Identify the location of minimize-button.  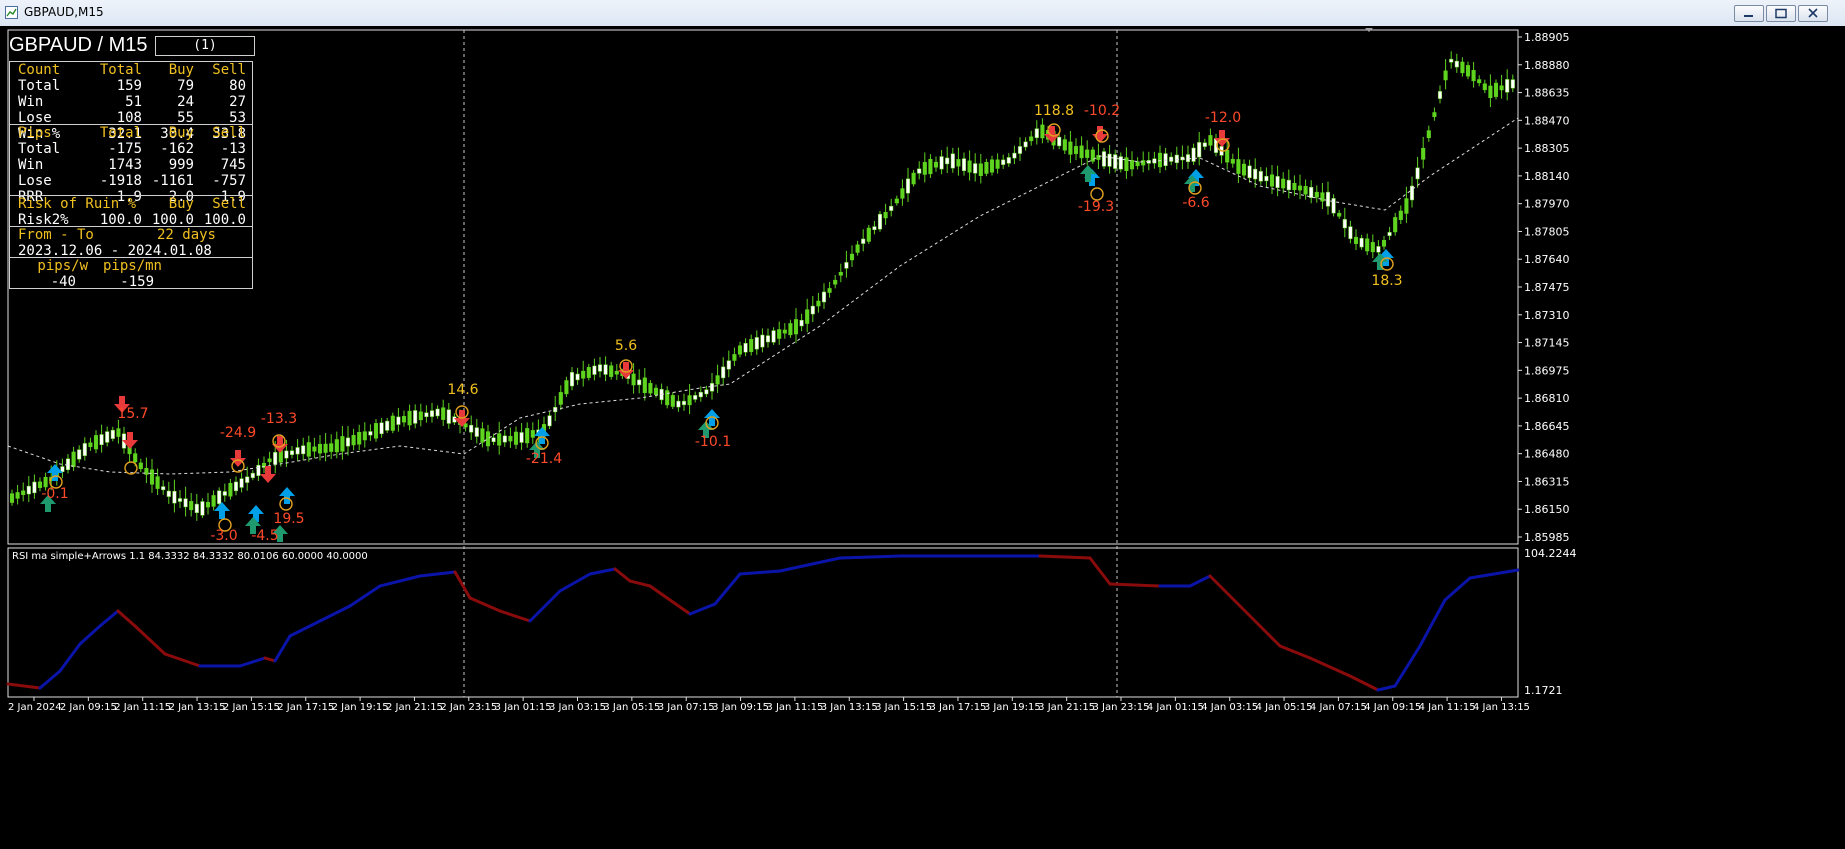
(1749, 13).